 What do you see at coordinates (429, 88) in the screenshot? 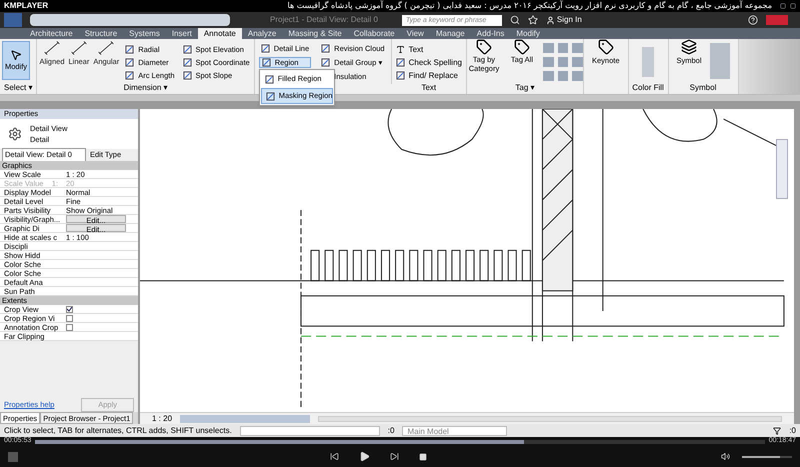
I see `panel-label: Text` at bounding box center [429, 88].